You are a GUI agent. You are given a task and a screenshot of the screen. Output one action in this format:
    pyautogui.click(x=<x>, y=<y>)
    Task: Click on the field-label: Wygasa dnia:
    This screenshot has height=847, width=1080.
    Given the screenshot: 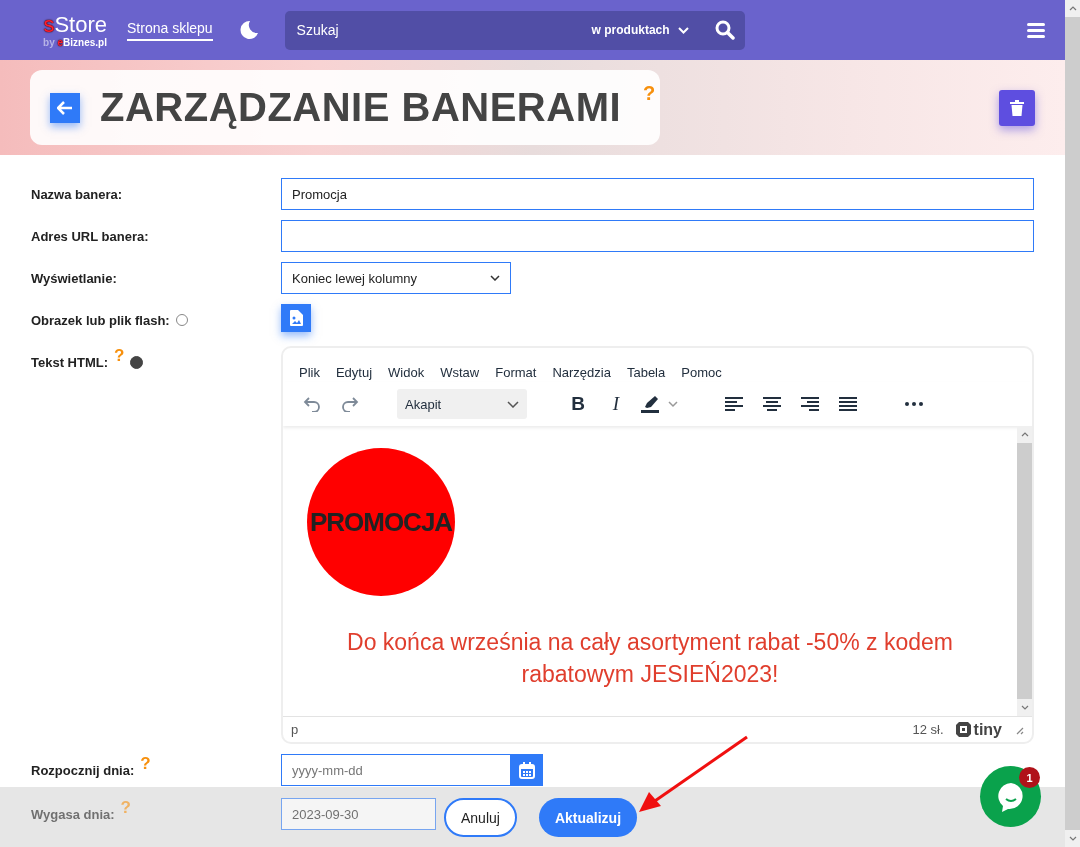 What is the action you would take?
    pyautogui.click(x=73, y=814)
    